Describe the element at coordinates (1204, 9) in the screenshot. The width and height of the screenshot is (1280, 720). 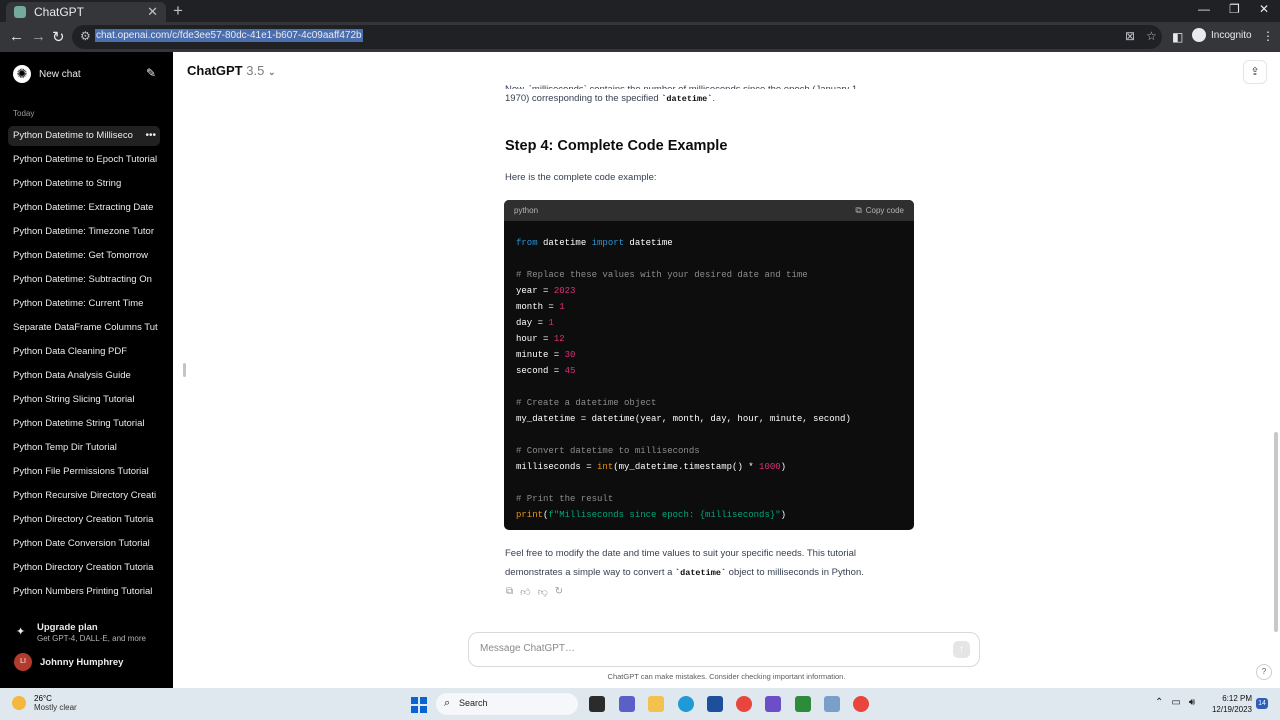
I see `minimize-icon: —` at that location.